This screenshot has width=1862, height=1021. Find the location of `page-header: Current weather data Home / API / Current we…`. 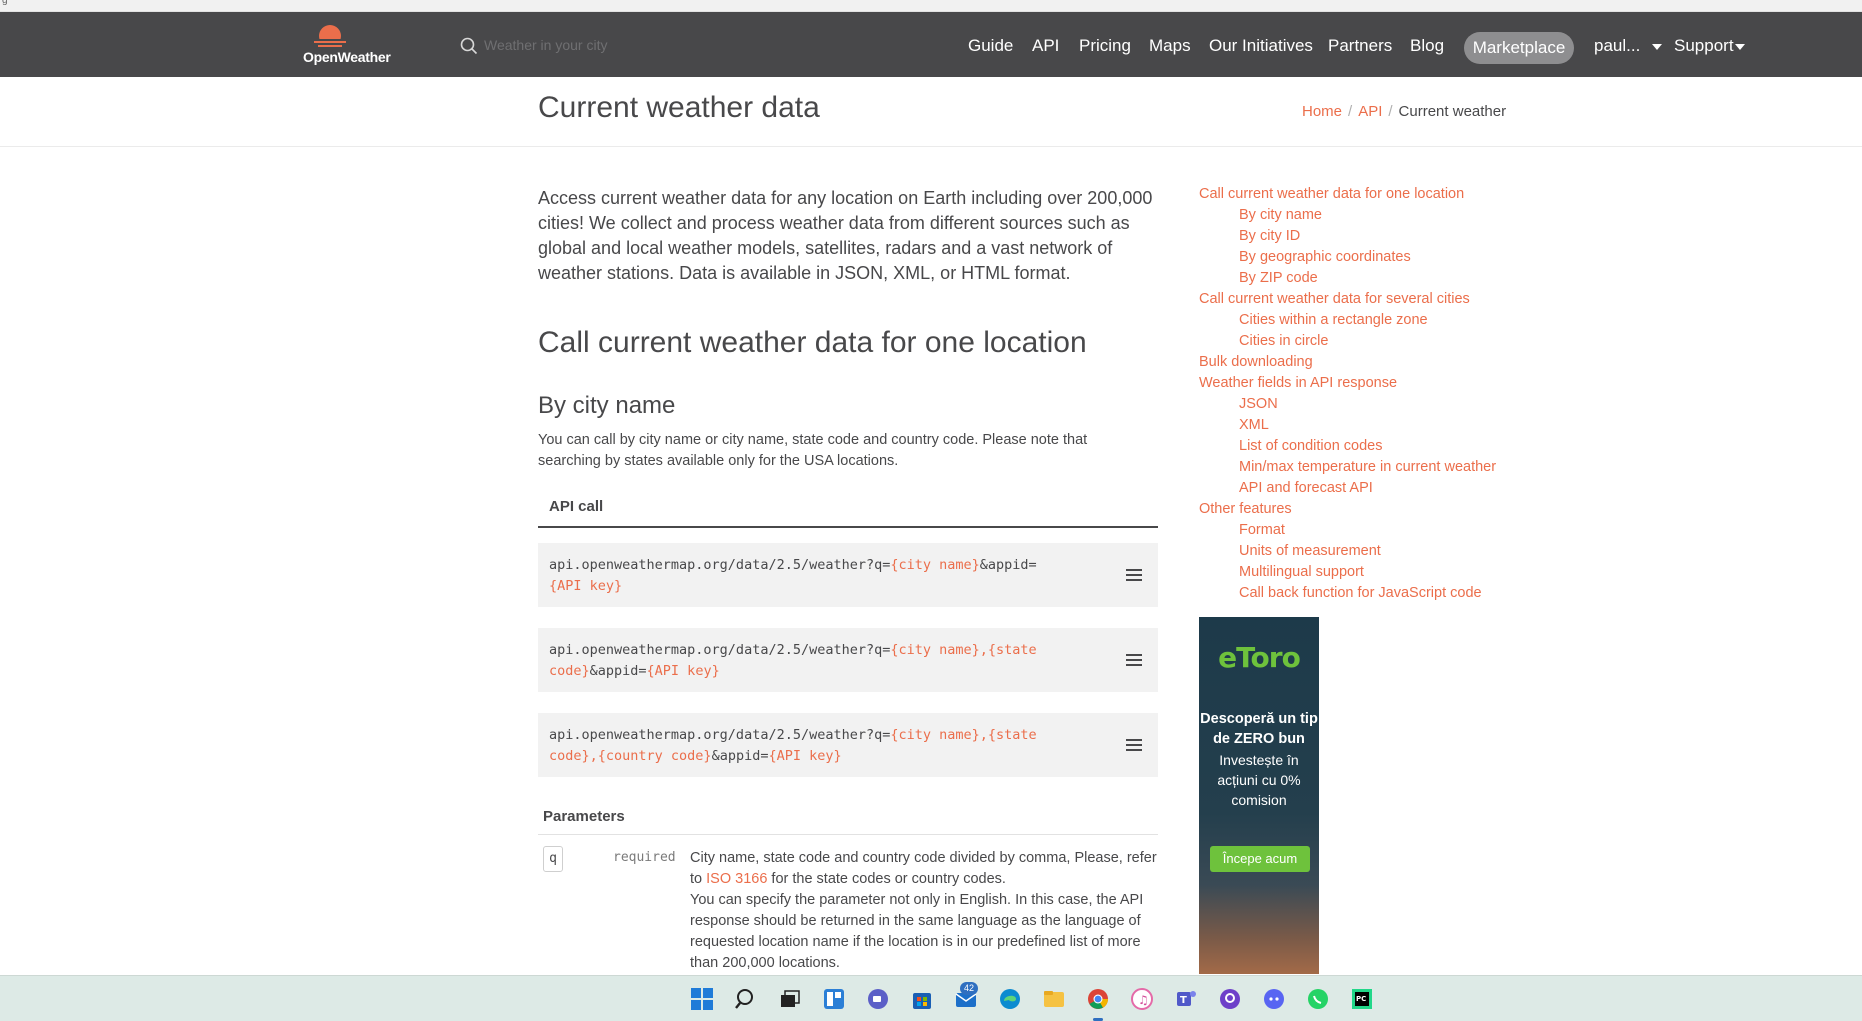

page-header: Current weather data Home / API / Current we… is located at coordinates (931, 112).